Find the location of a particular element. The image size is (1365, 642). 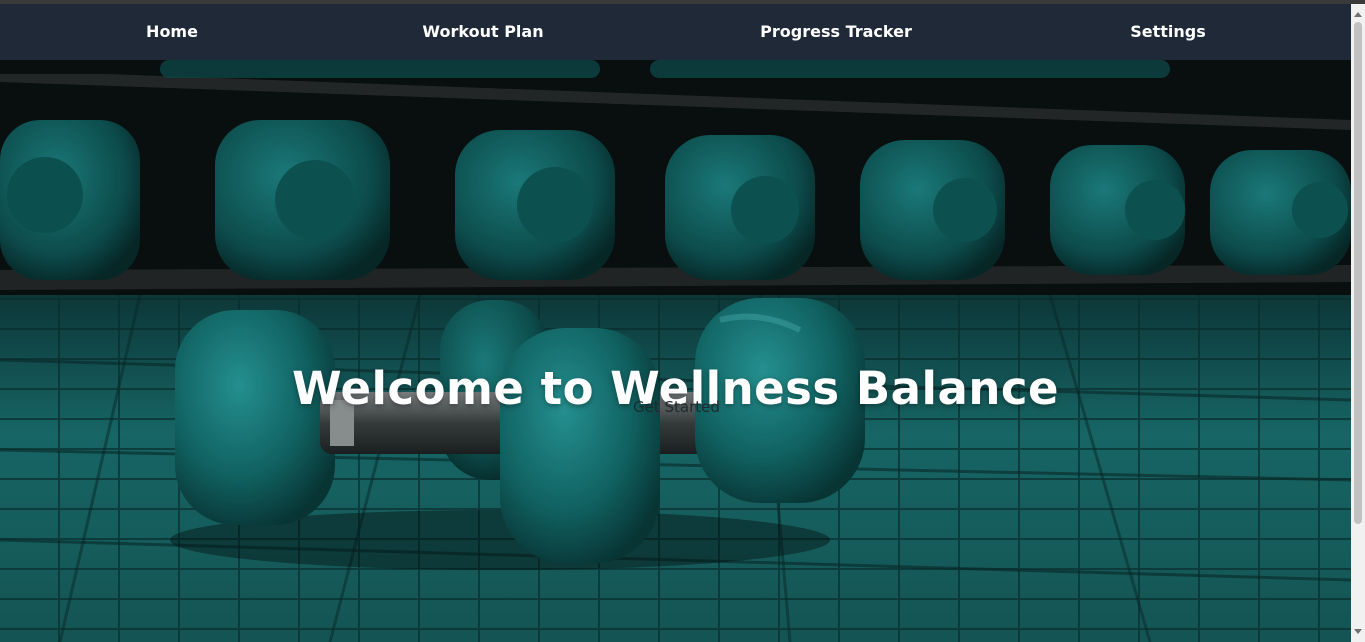

vertical-scrollbar is located at coordinates (1358, 323).